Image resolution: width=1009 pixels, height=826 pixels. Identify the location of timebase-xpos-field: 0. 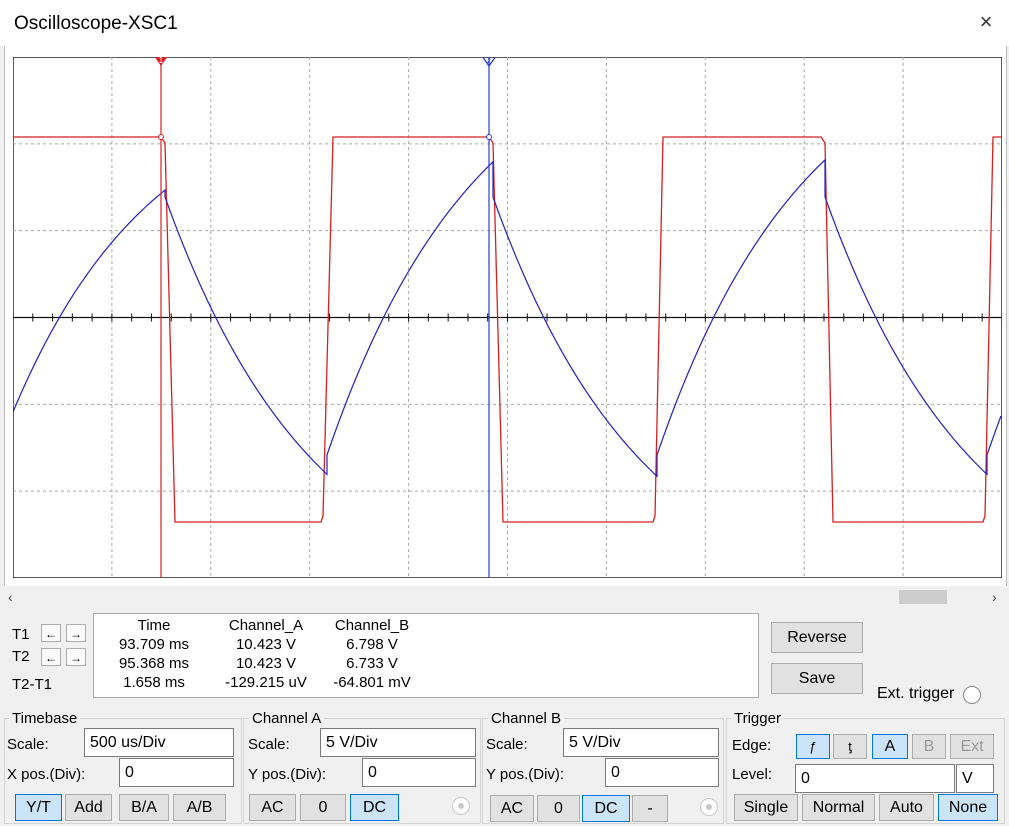
(176, 772).